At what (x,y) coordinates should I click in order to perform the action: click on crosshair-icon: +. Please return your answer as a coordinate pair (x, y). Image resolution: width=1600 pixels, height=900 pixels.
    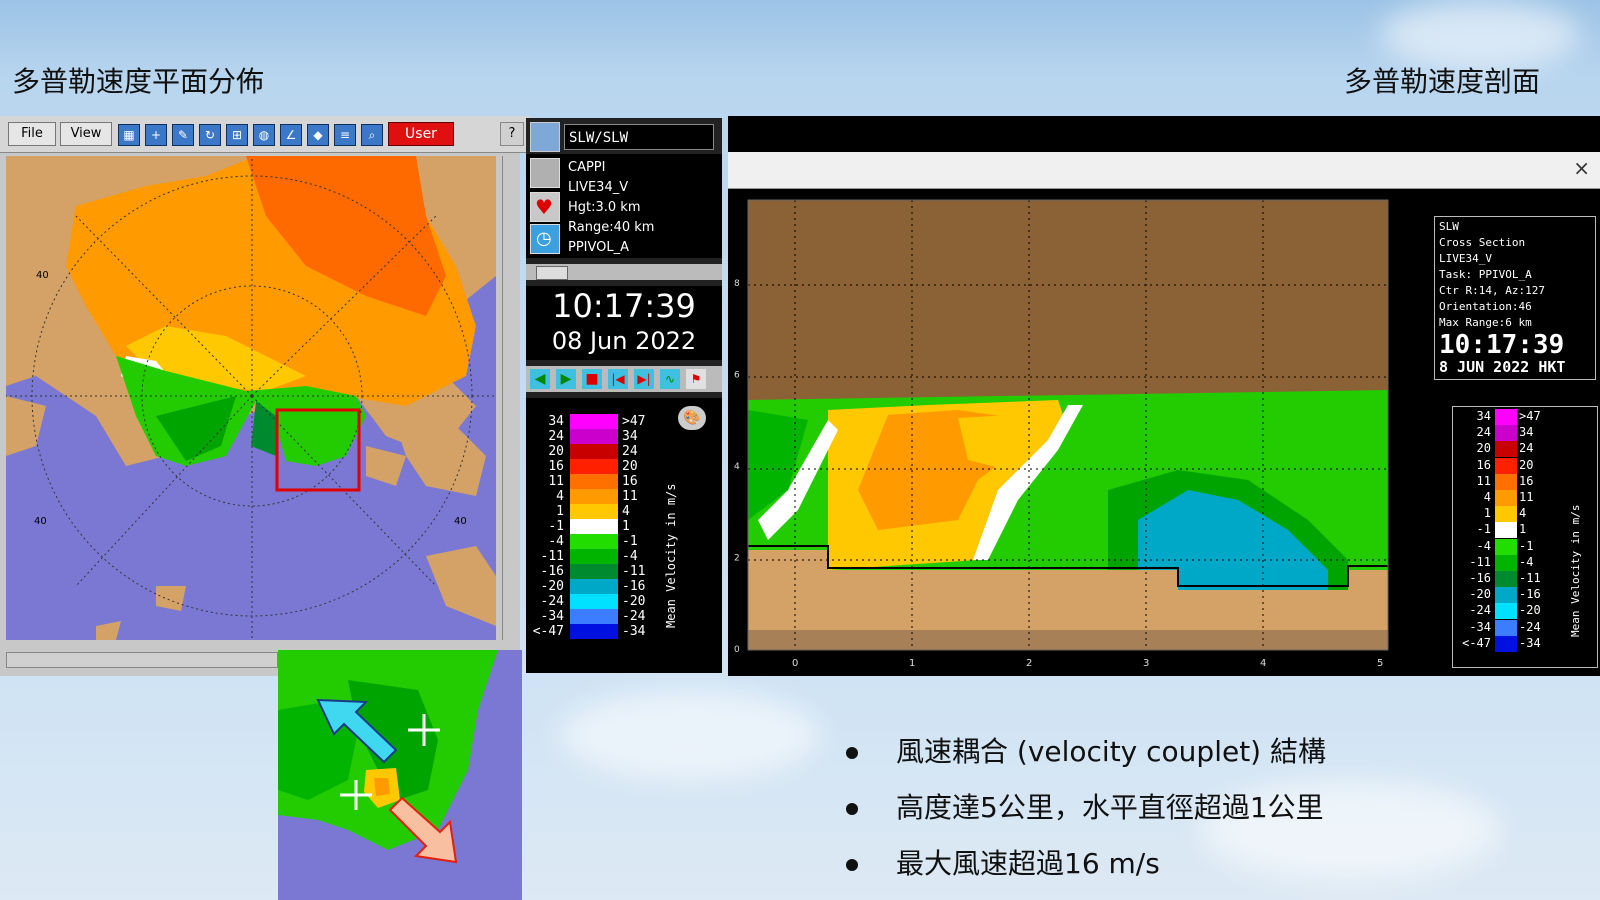
    Looking at the image, I should click on (156, 135).